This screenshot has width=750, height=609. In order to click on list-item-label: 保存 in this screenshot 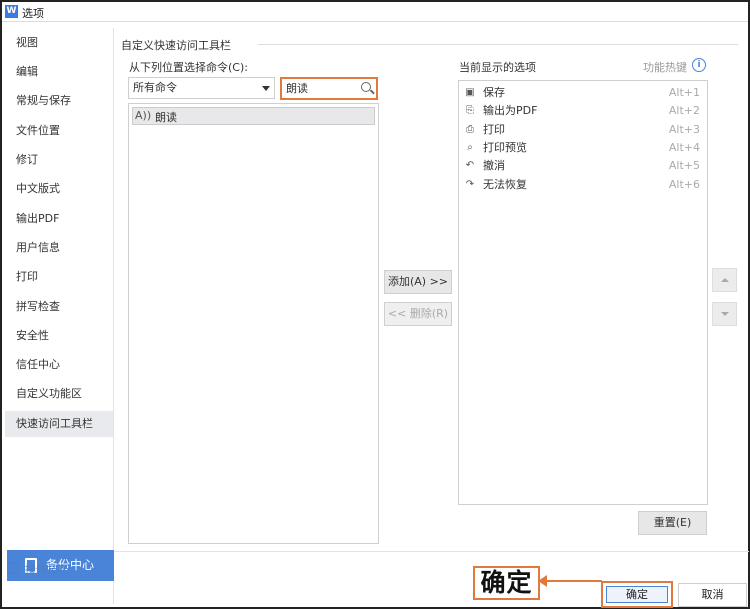, I will do `click(494, 92)`.